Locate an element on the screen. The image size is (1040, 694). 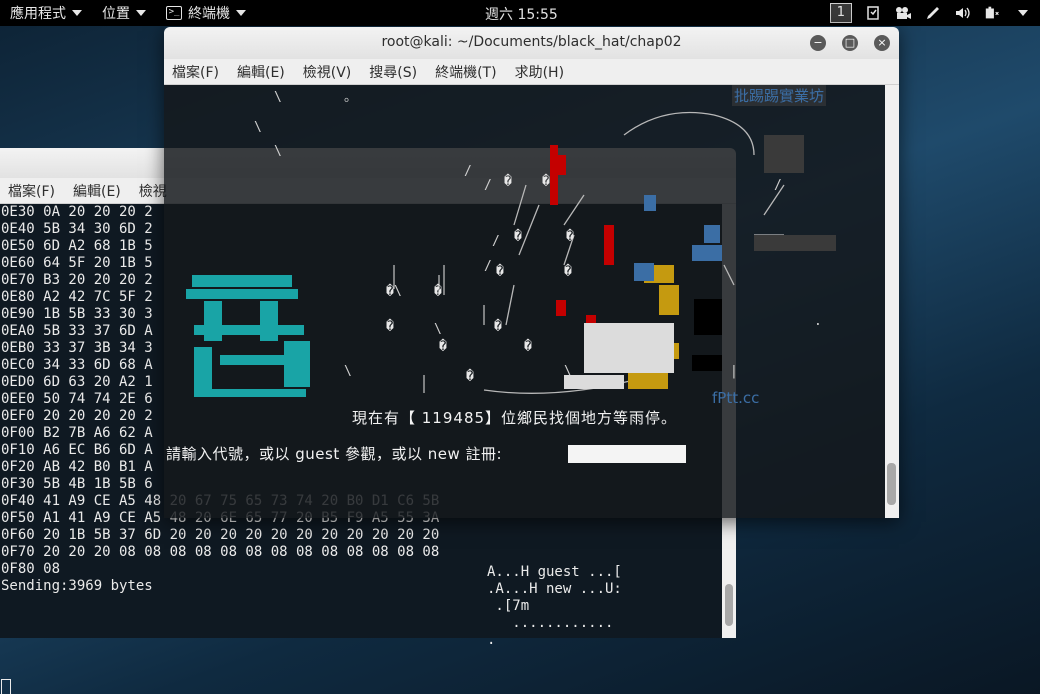
online-count-message: 現在有【 119485】位鄉民找個地方等雨停。 is located at coordinates (515, 418).